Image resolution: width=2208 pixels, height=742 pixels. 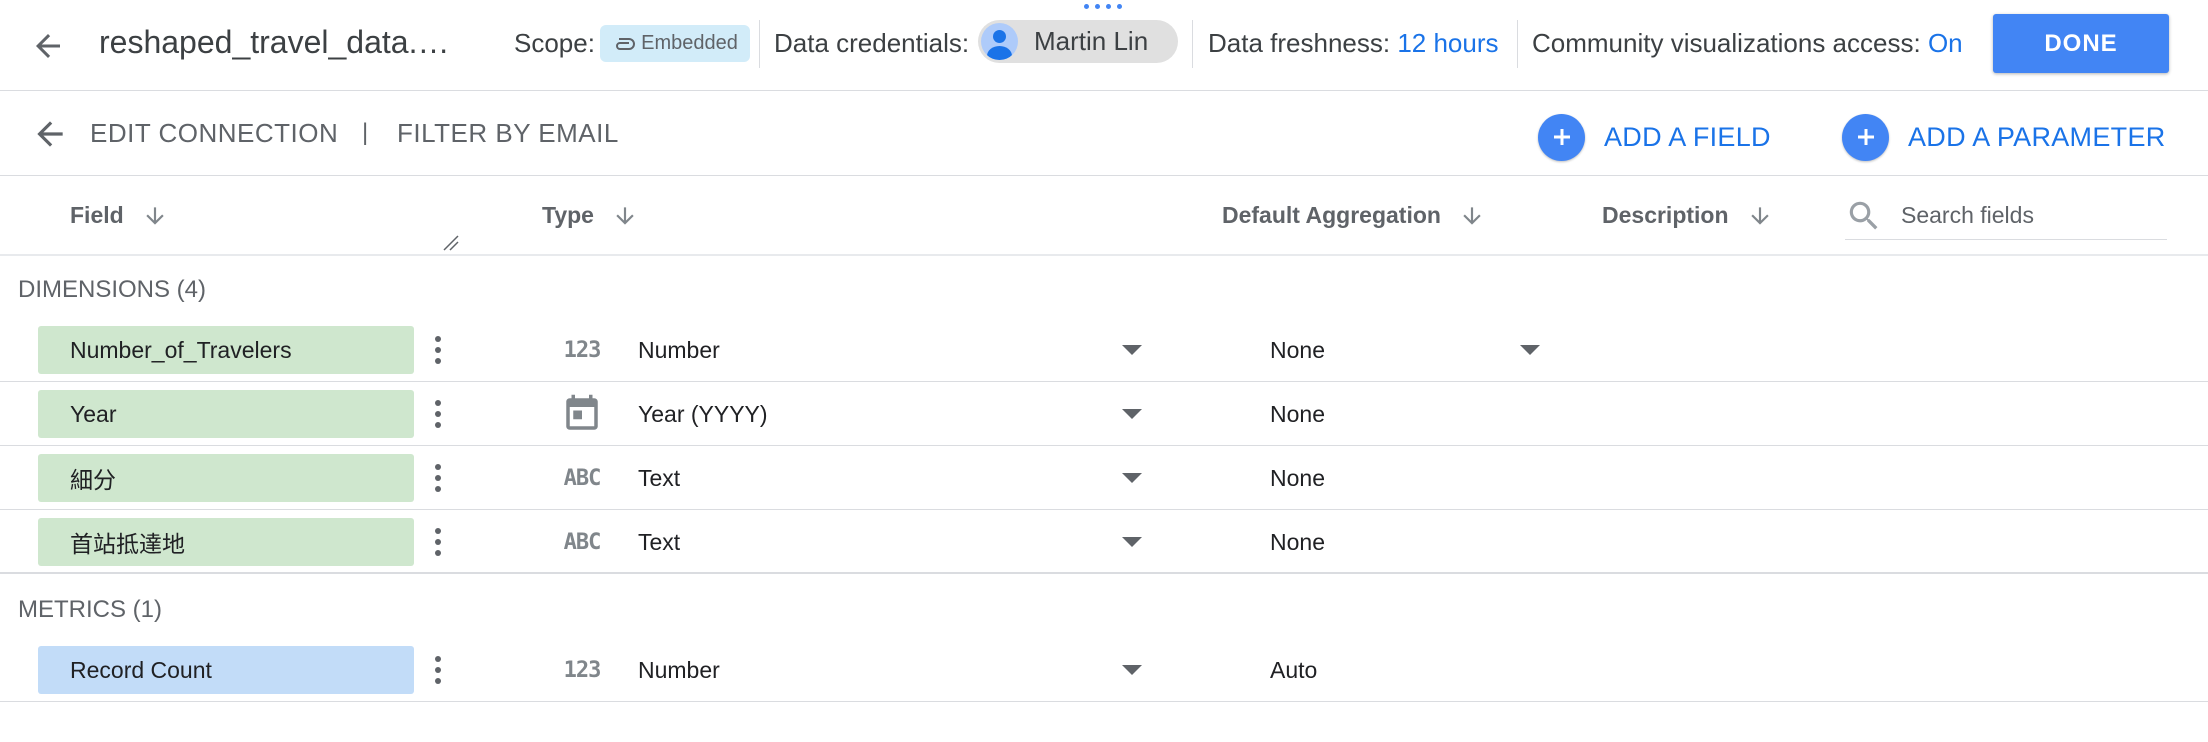 What do you see at coordinates (554, 43) in the screenshot?
I see `scope-label: Scope:` at bounding box center [554, 43].